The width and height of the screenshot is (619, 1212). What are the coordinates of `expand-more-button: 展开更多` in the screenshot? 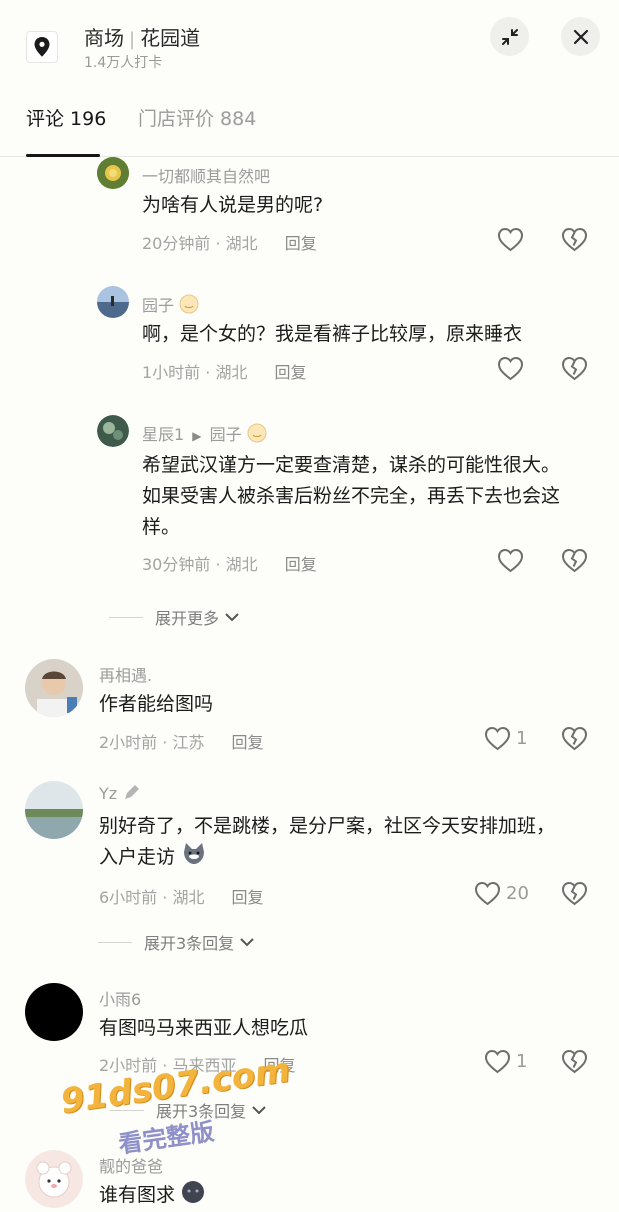 It's located at (175, 617).